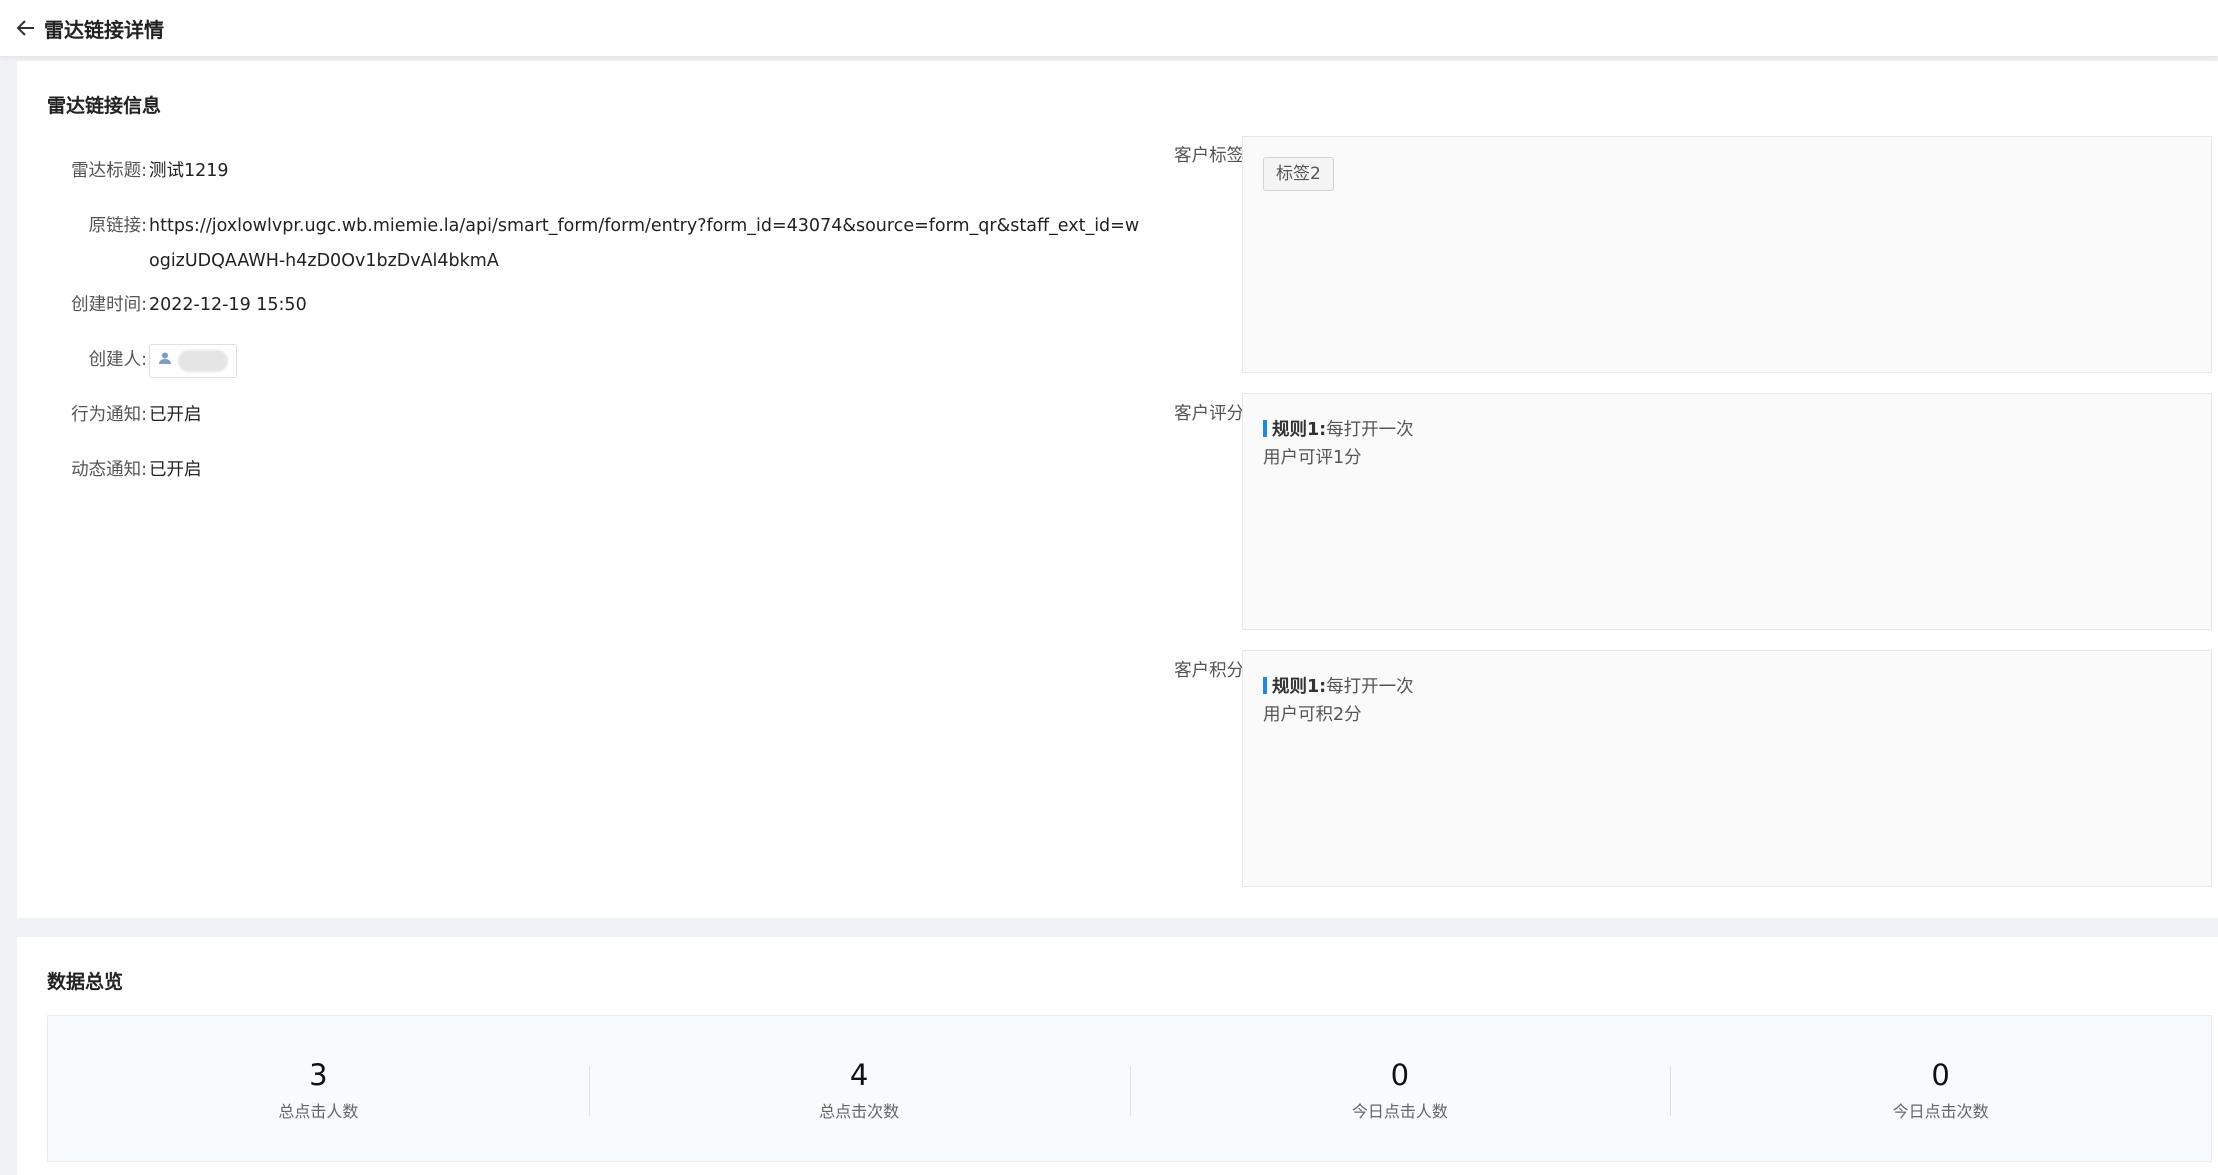  I want to click on field-creator: 创建人:, so click(142, 360).